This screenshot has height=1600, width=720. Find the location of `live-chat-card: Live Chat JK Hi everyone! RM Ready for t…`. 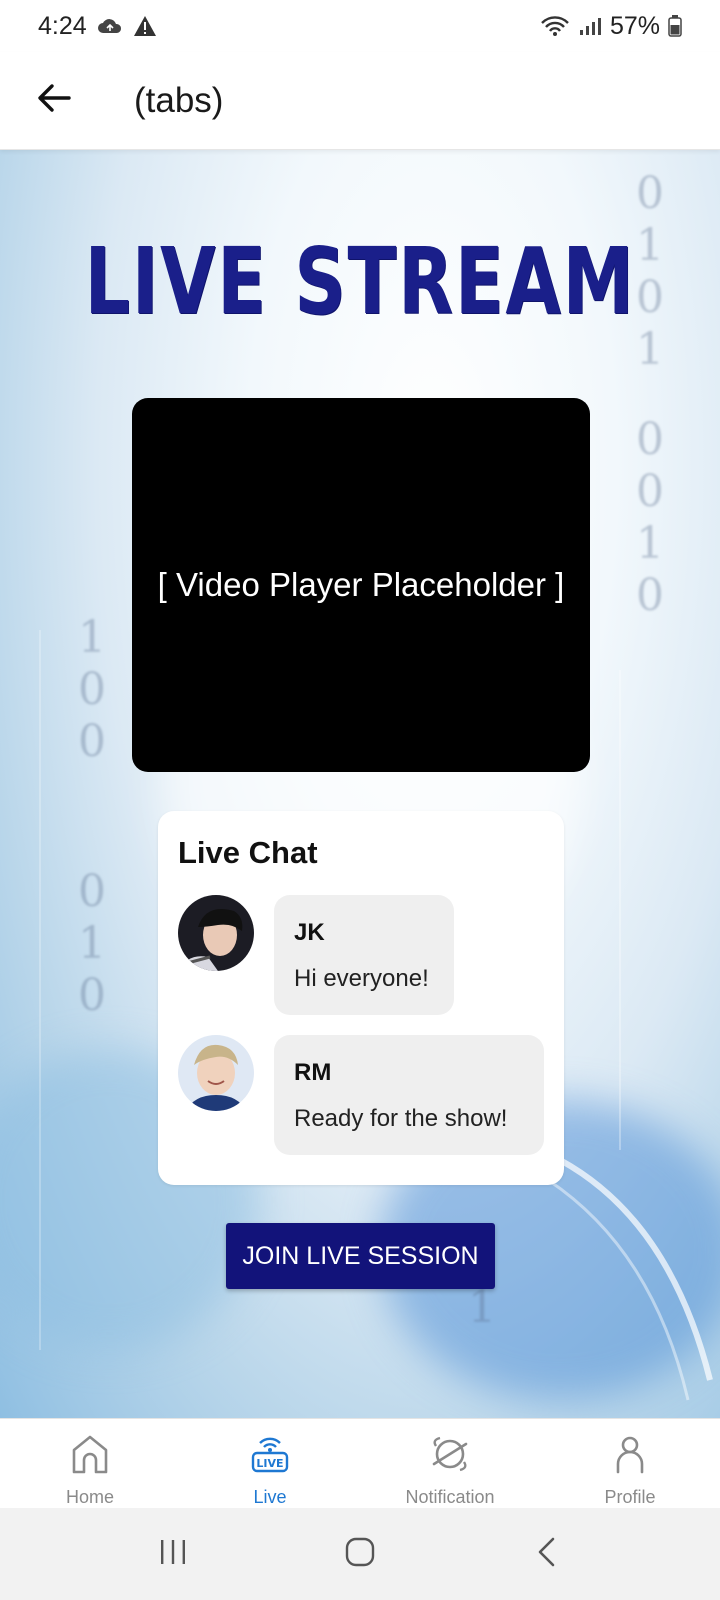

live-chat-card: Live Chat JK Hi everyone! RM Ready for t… is located at coordinates (361, 998).